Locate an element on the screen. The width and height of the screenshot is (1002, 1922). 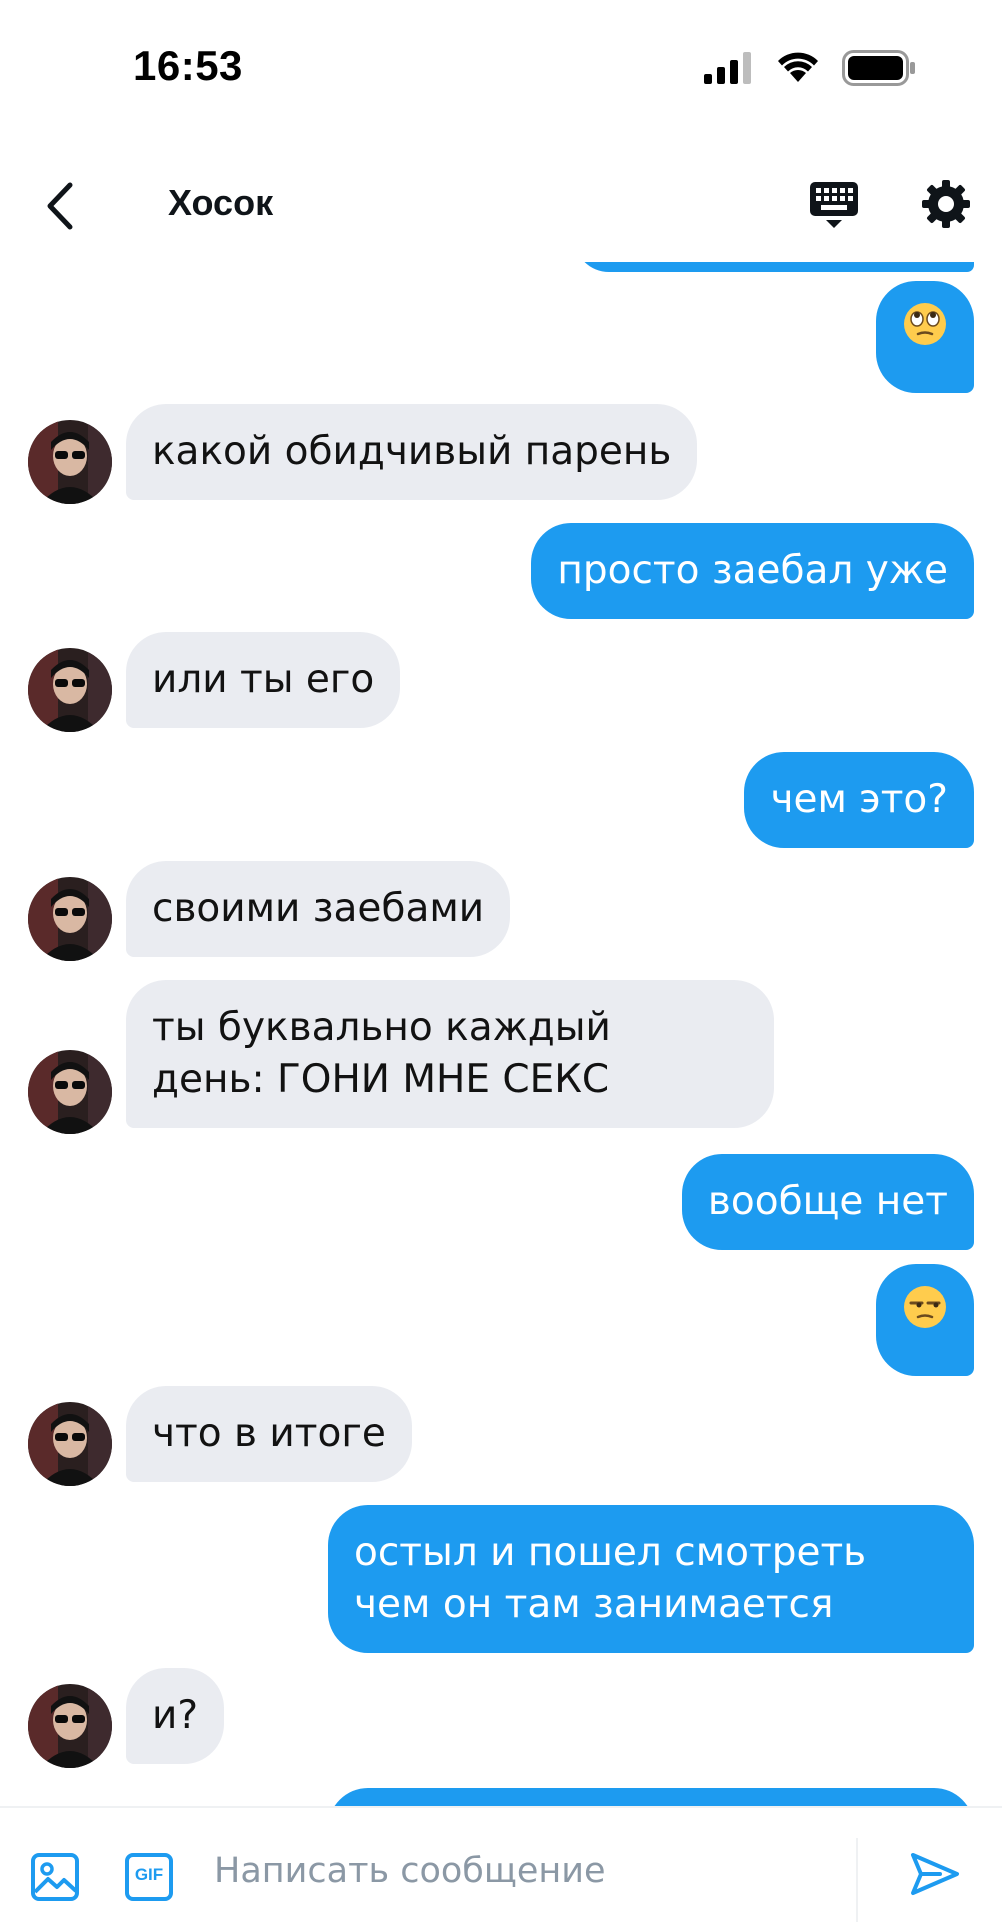
keyboard-icon is located at coordinates (834, 205).